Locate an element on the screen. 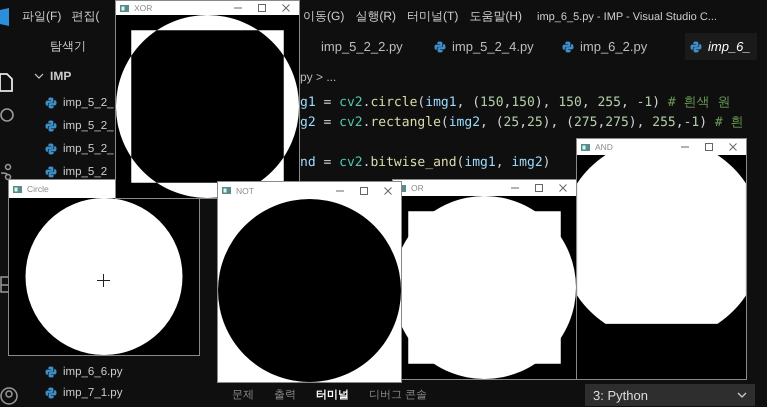  editor-tab: imp_6_ is located at coordinates (721, 46).